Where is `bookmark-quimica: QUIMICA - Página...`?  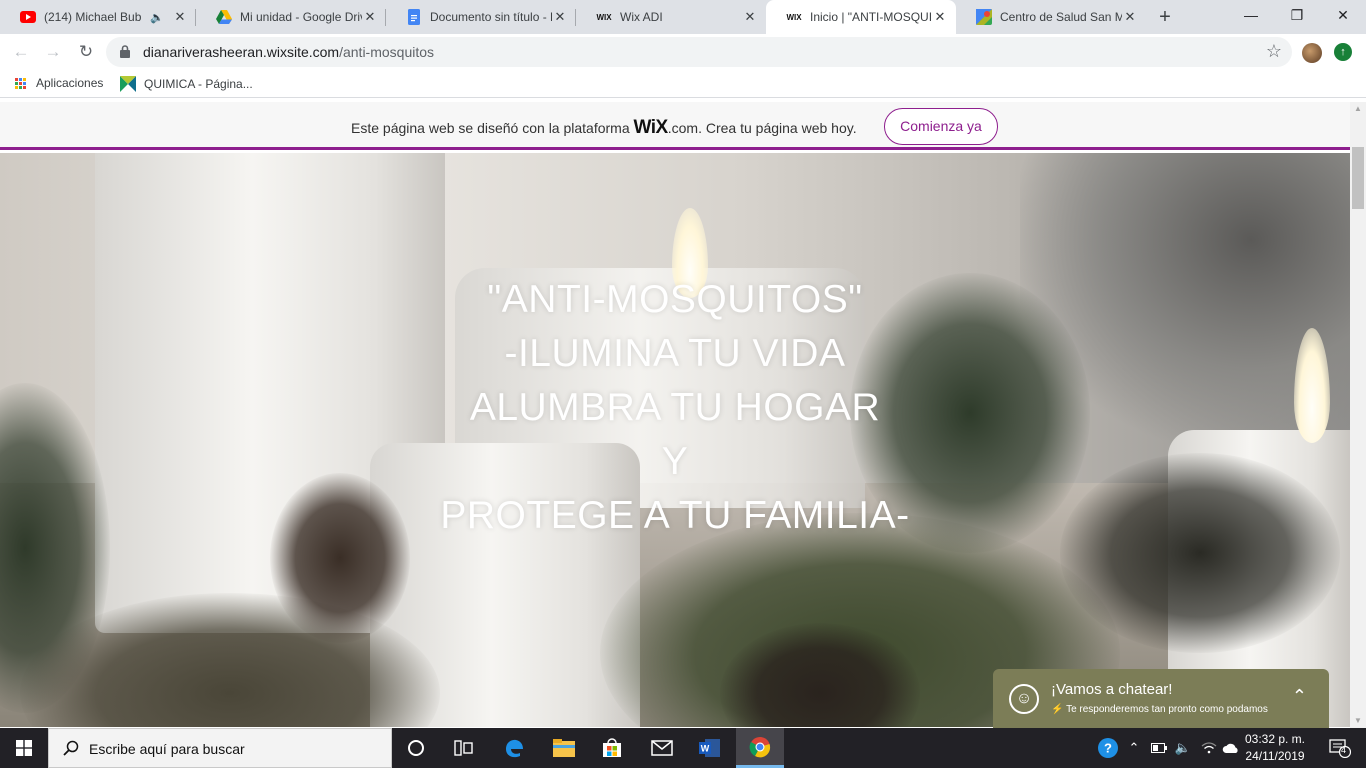
bookmark-quimica: QUIMICA - Página... is located at coordinates (186, 84).